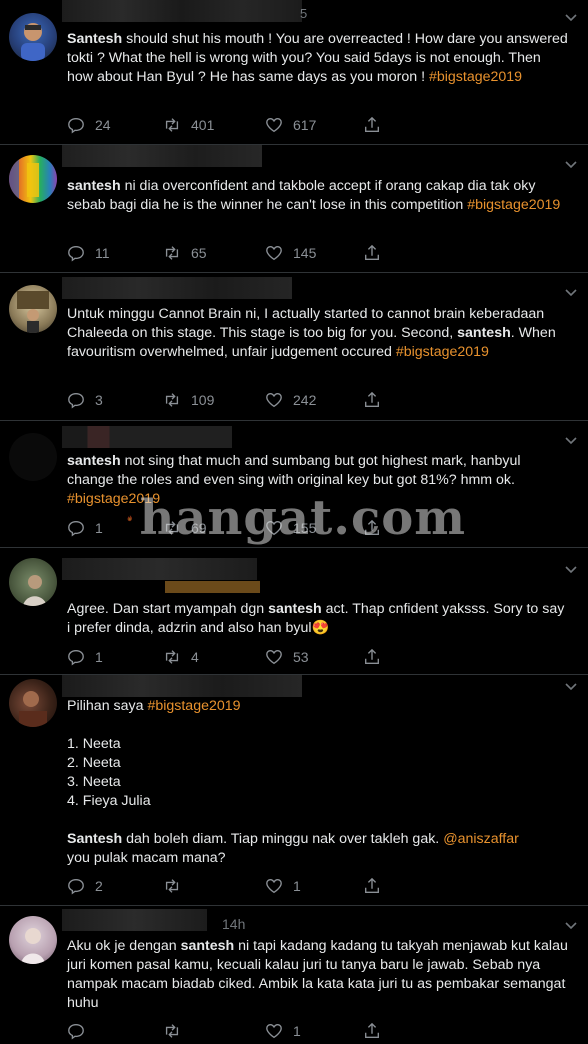 The height and width of the screenshot is (1044, 588). I want to click on text-segment: Agree. Dan start myampah dgn, so click(168, 609).